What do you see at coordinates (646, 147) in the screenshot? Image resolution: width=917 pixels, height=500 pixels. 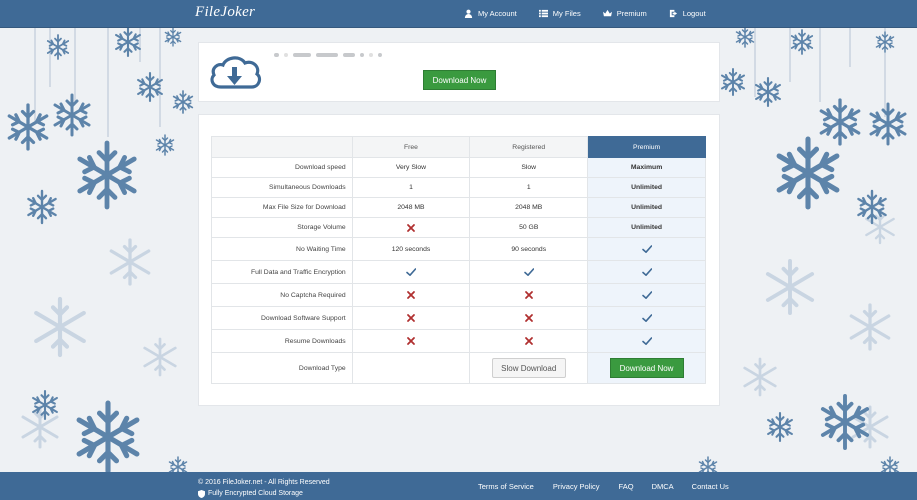 I see `header-premium: Premium` at bounding box center [646, 147].